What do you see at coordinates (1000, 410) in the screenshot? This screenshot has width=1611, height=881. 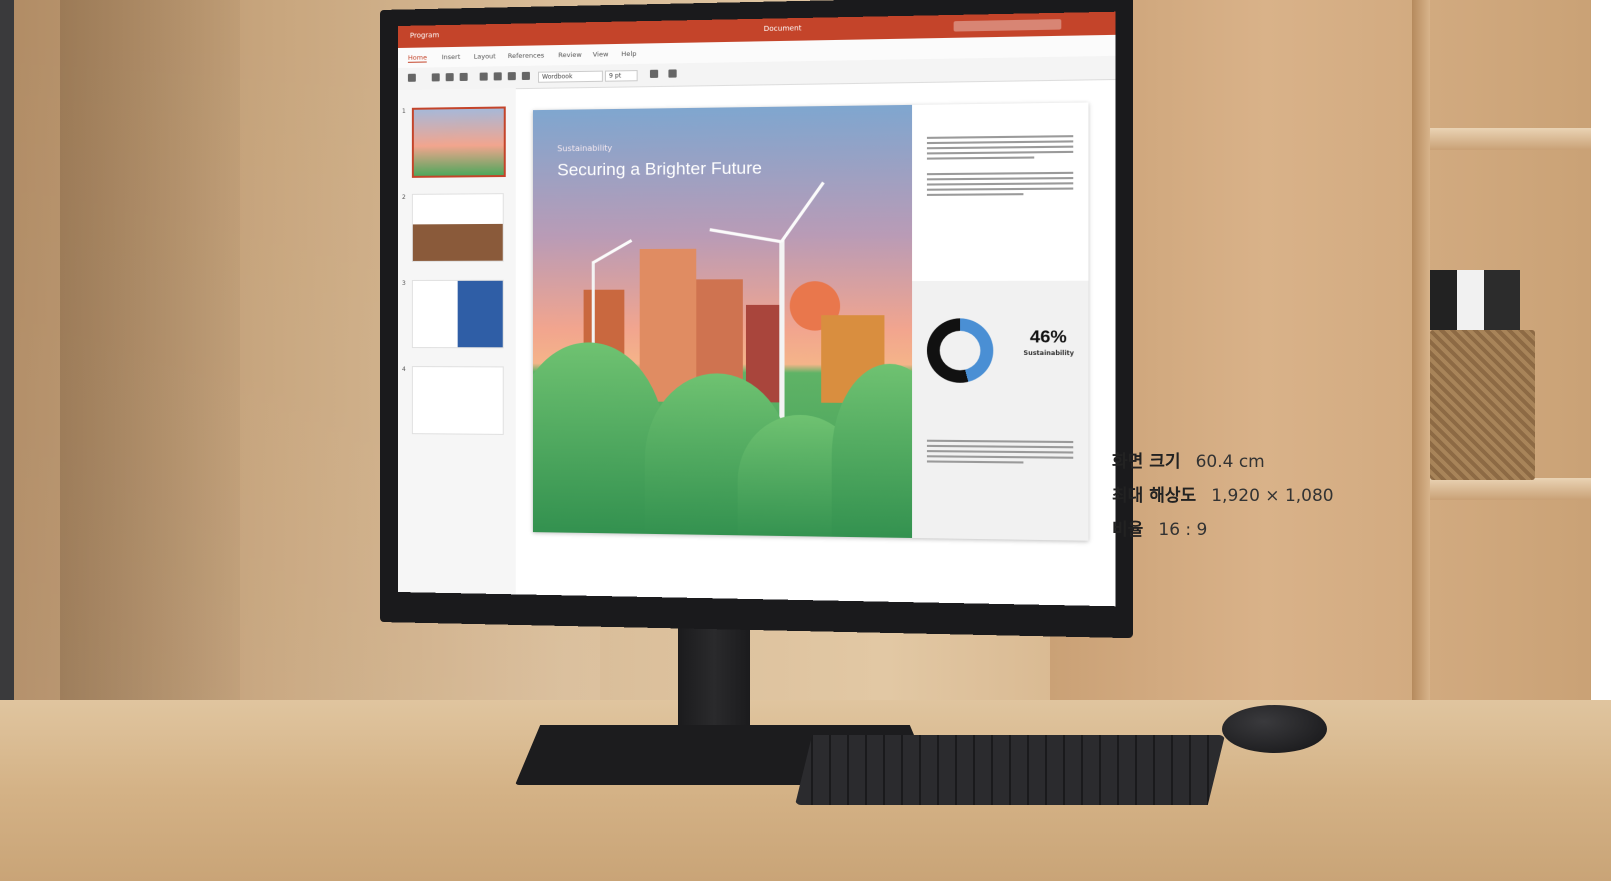 I see `slide-stat-panel: 46% Sustainability` at bounding box center [1000, 410].